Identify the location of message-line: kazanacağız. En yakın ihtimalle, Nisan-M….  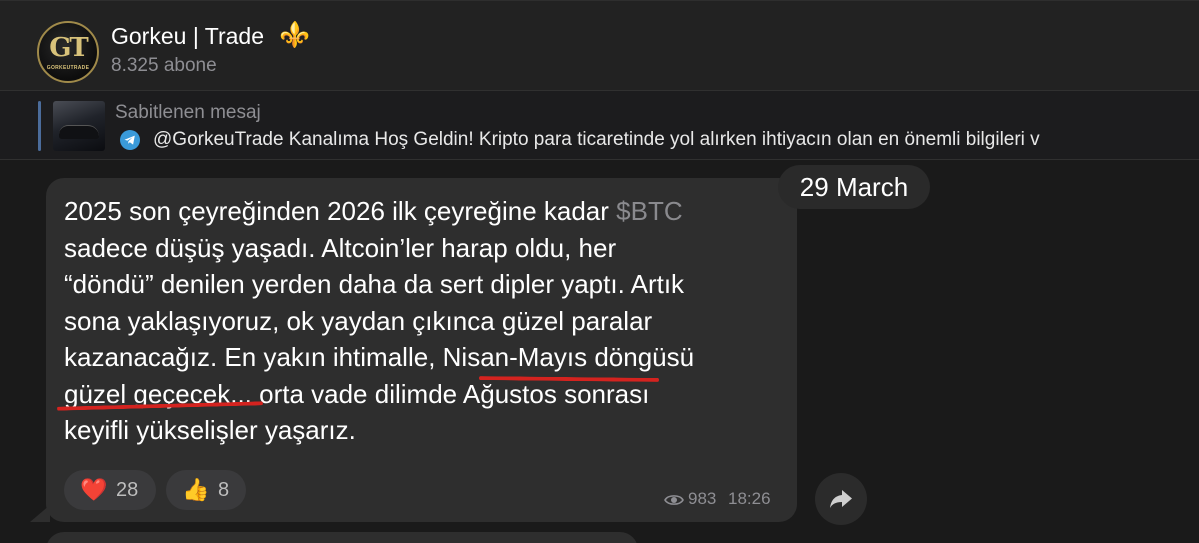
(379, 357).